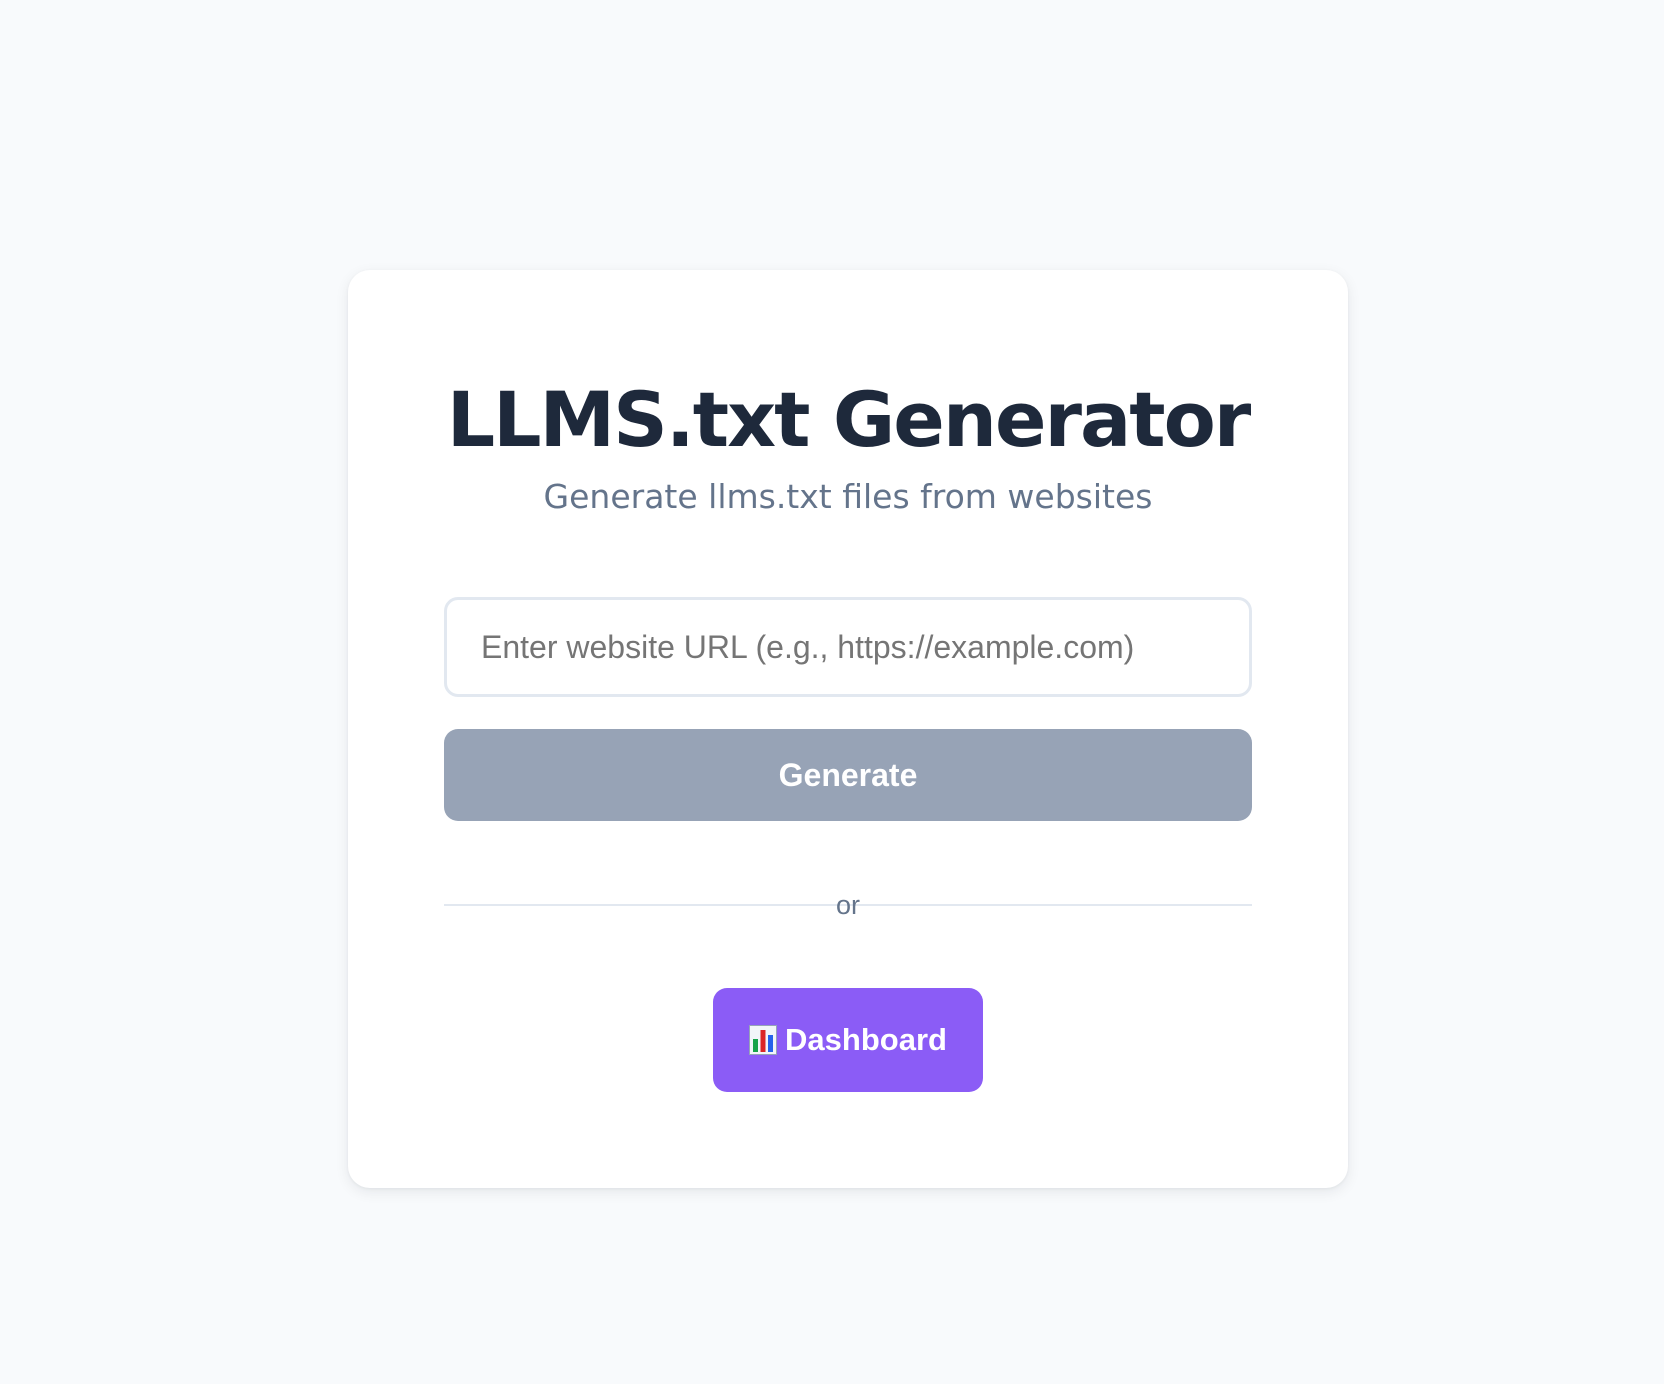 Image resolution: width=1664 pixels, height=1384 pixels. I want to click on page-title: LLMS.txt Generator, so click(849, 419).